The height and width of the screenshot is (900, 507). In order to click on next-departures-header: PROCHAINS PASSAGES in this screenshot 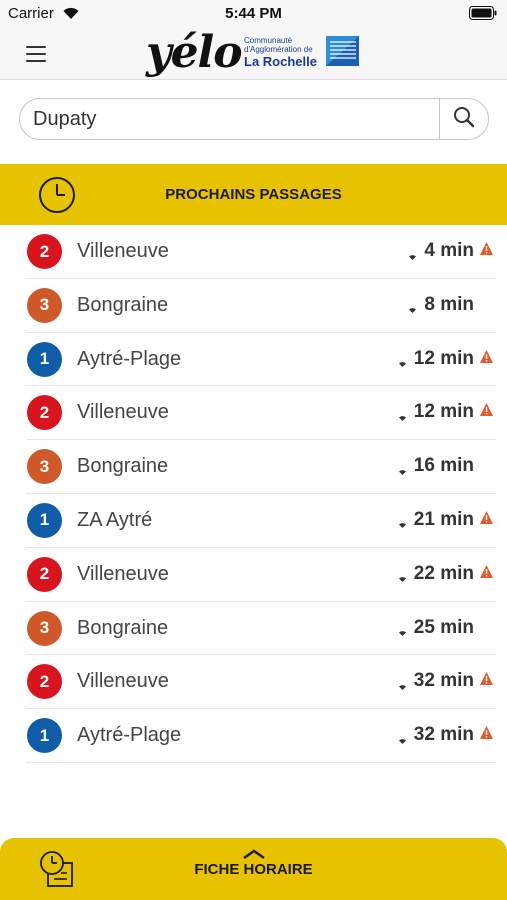, I will do `click(253, 194)`.